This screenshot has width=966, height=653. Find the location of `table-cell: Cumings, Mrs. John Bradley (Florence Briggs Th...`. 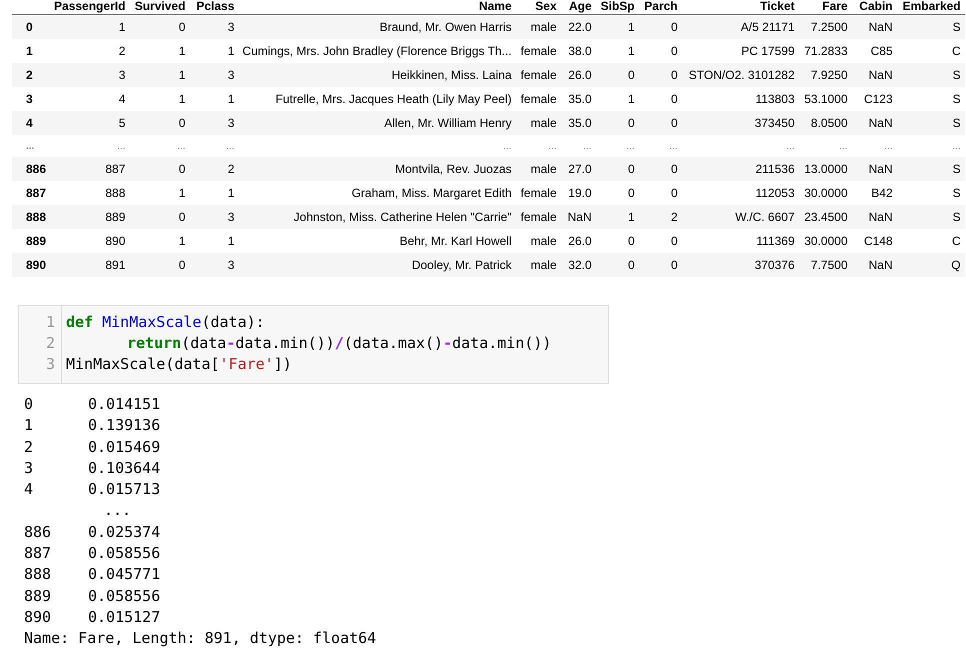

table-cell: Cumings, Mrs. John Bradley (Florence Briggs Th... is located at coordinates (377, 51).